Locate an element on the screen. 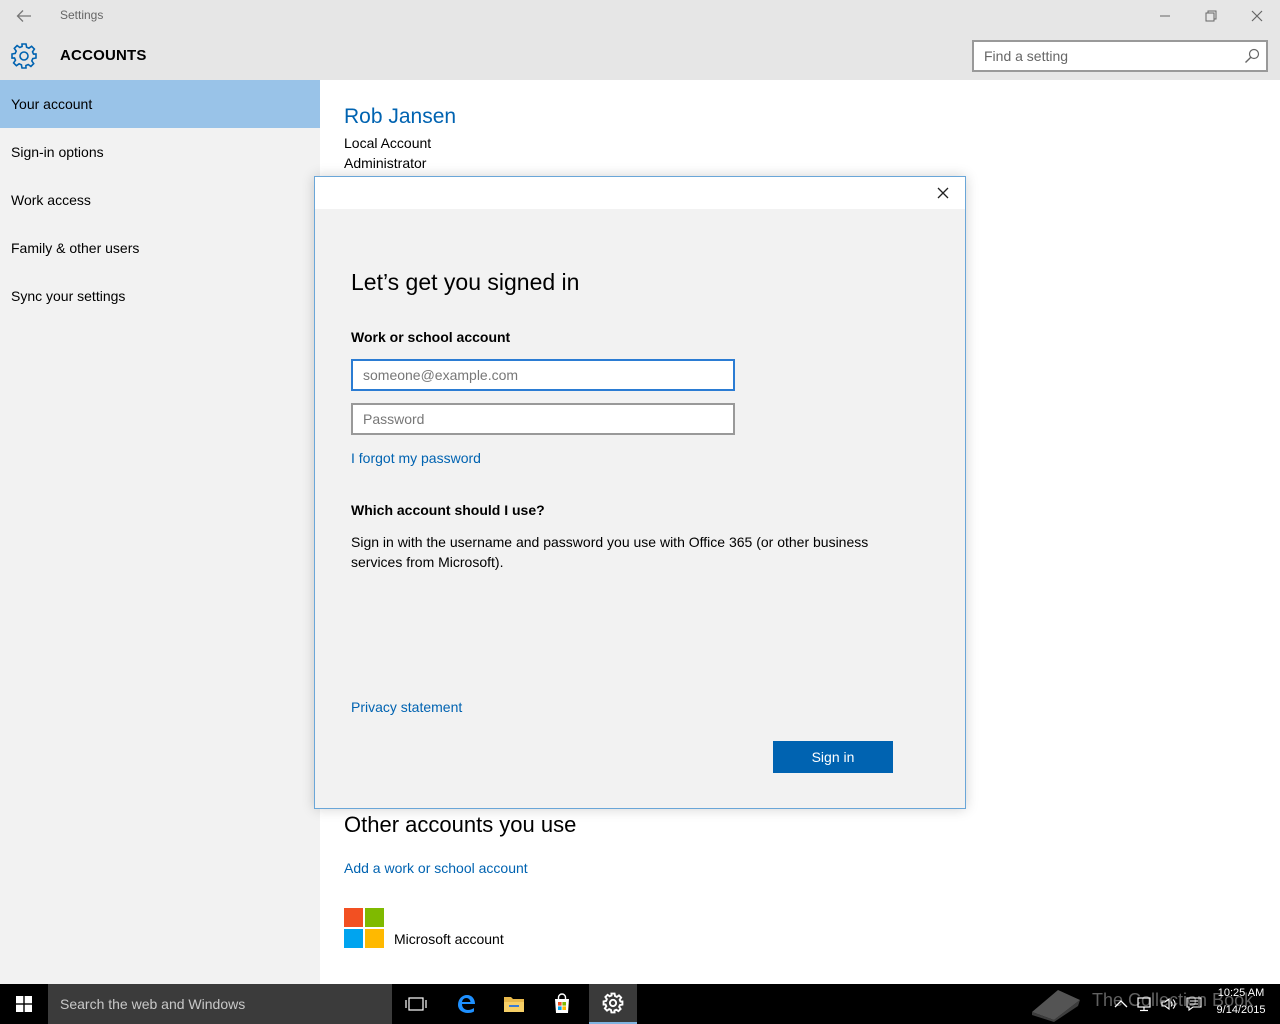 Image resolution: width=1280 pixels, height=1024 pixels. title-bar: Settings is located at coordinates (640, 16).